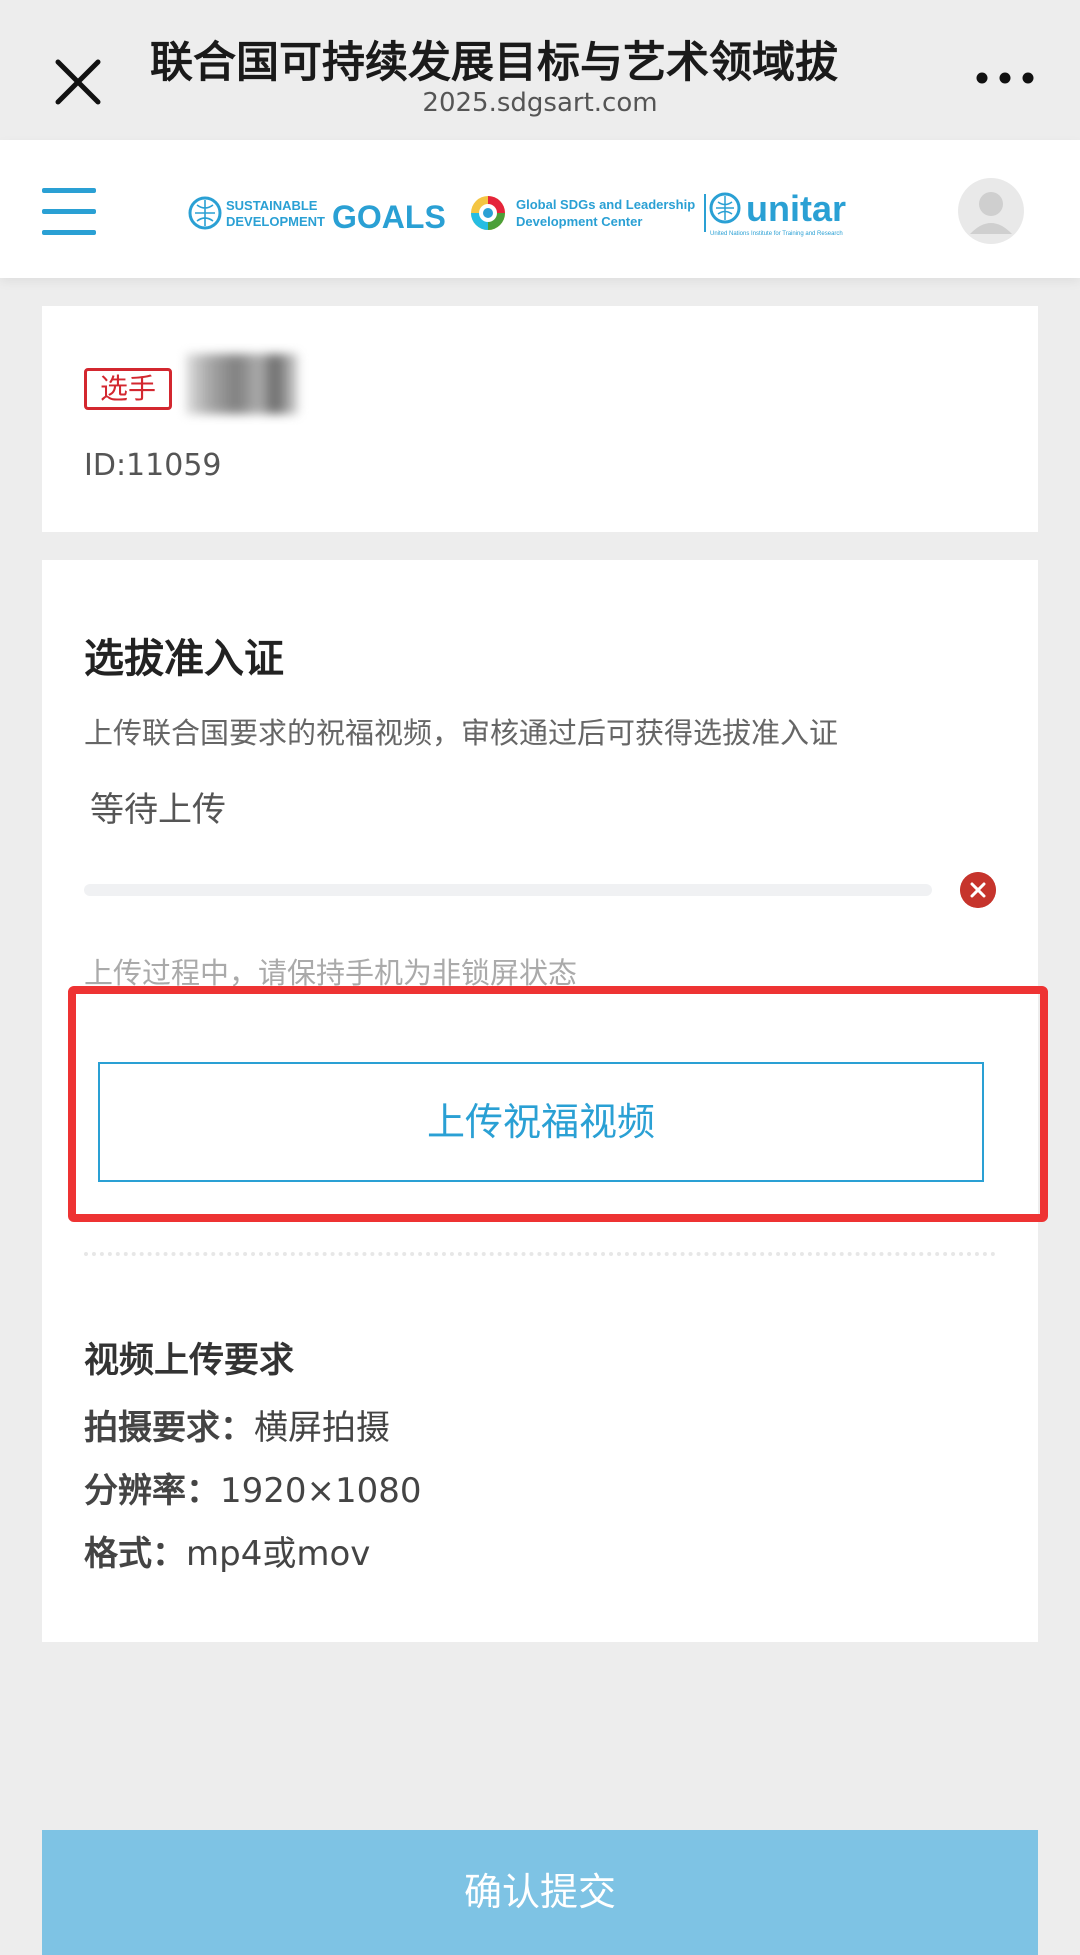 The image size is (1080, 1955). What do you see at coordinates (135, 1554) in the screenshot?
I see `requirement-label: 格式：` at bounding box center [135, 1554].